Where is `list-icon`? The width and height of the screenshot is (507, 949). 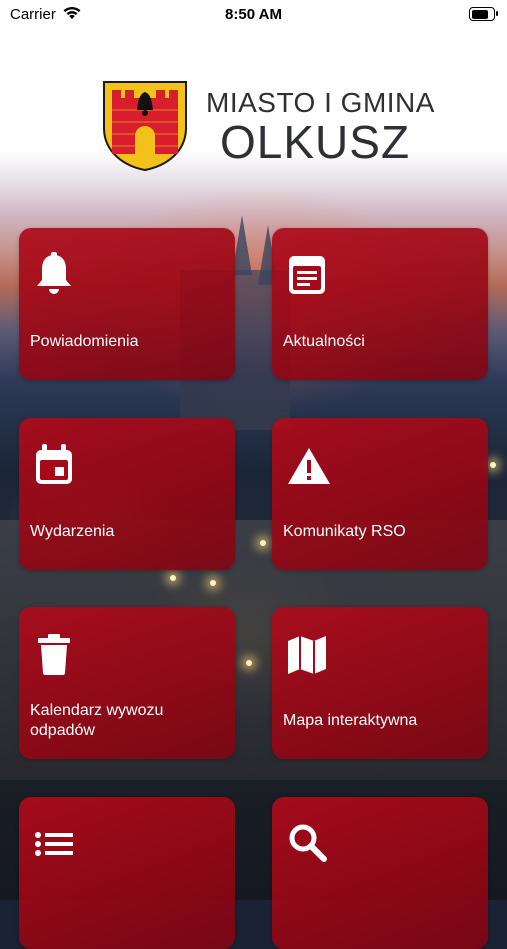
list-icon is located at coordinates (54, 844).